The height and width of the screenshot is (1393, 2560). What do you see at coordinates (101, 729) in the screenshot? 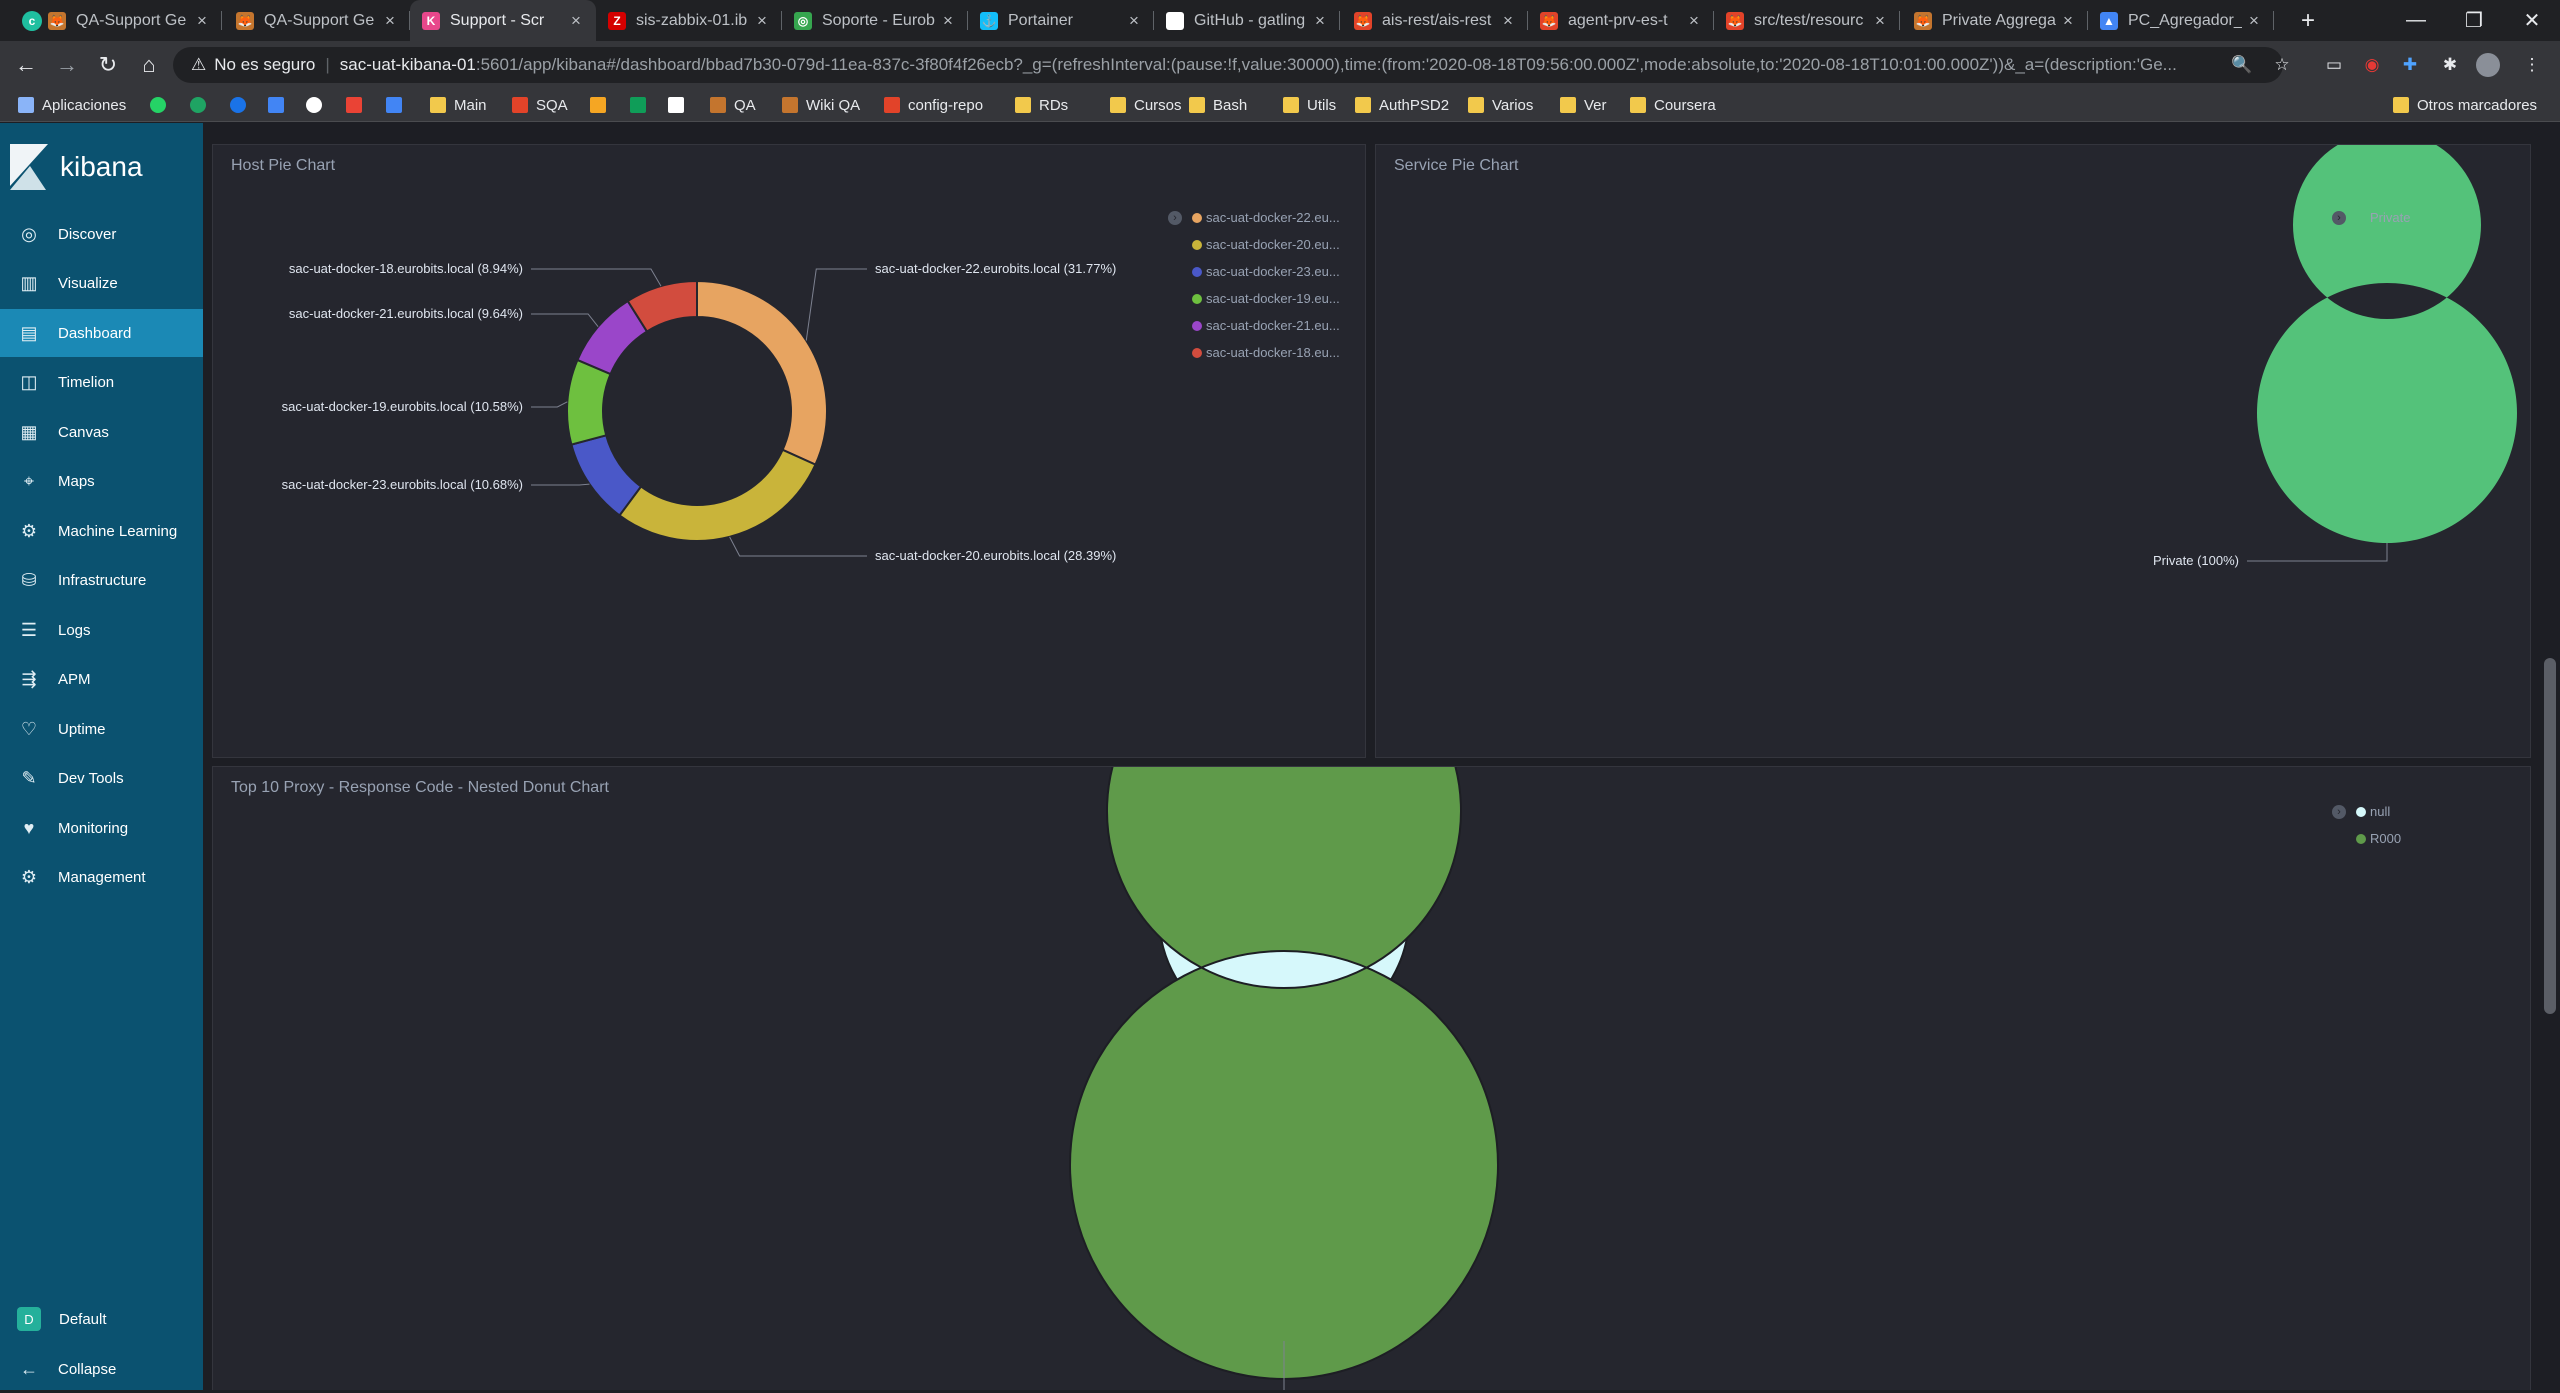
I see `nav-item-uptime: ♡ Uptime` at bounding box center [101, 729].